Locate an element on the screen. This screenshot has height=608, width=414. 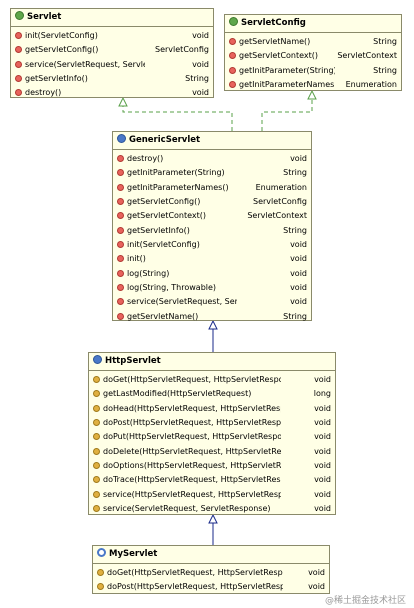
method-name: init() is located at coordinates (136, 259).